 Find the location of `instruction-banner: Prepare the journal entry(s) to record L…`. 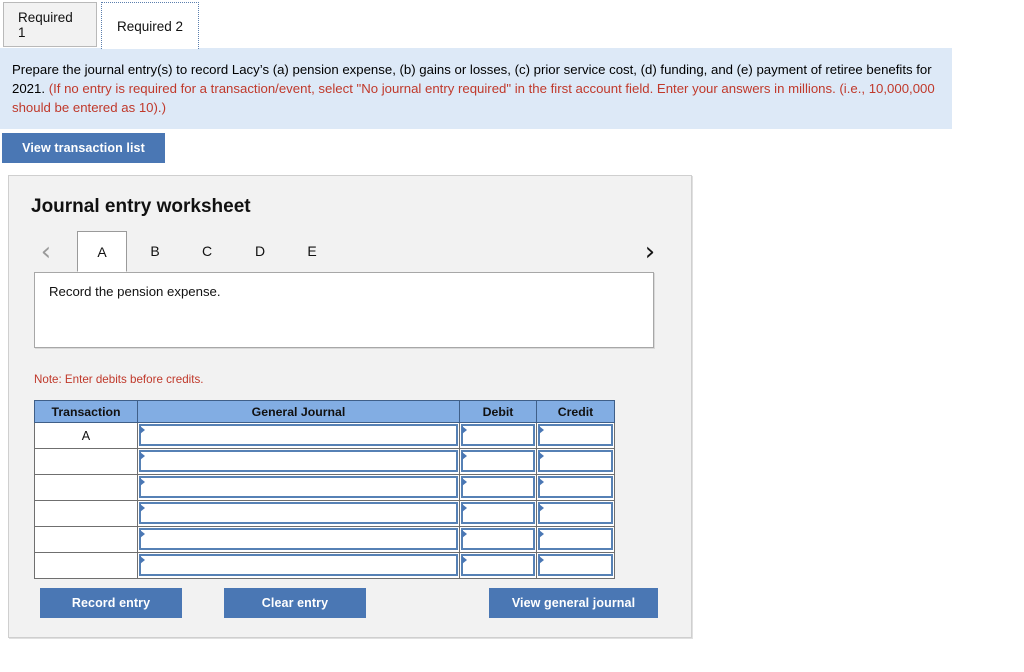

instruction-banner: Prepare the journal entry(s) to record L… is located at coordinates (476, 88).